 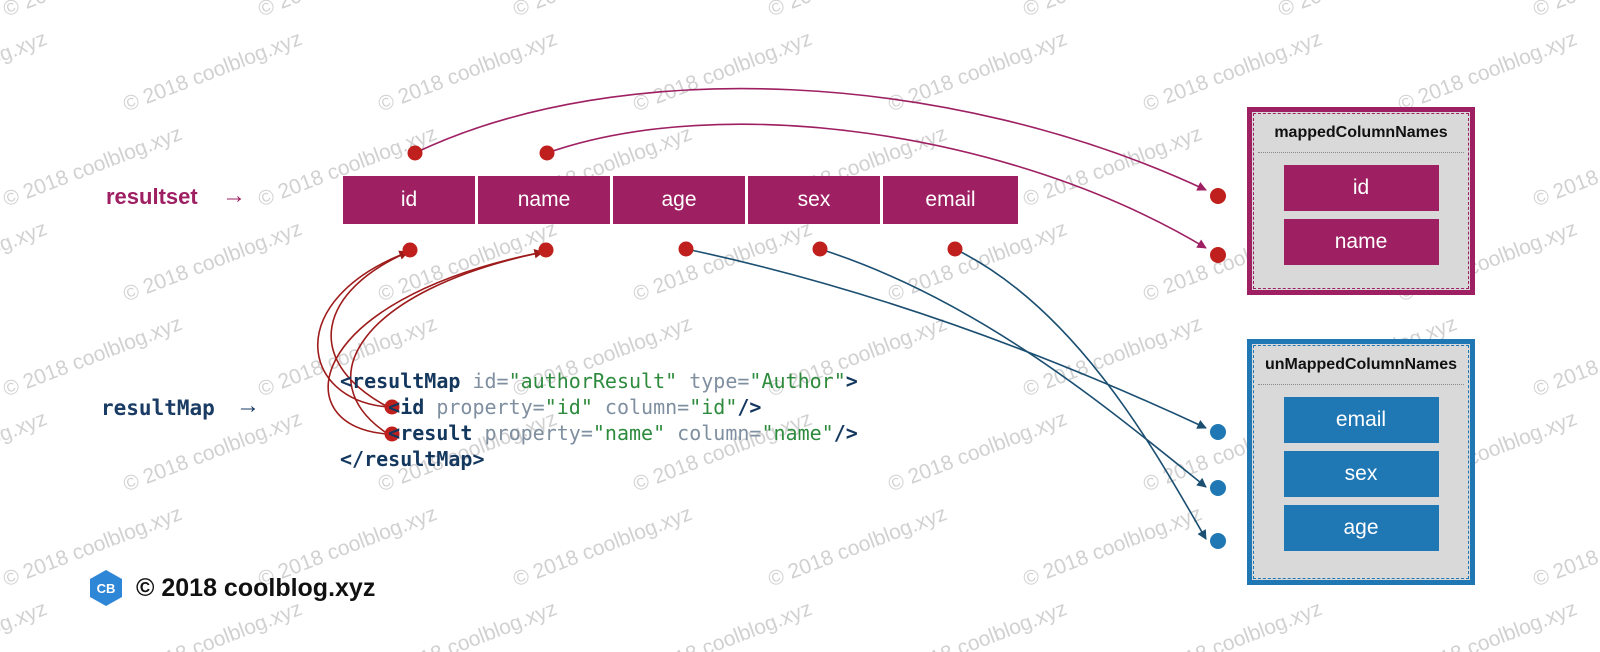 What do you see at coordinates (1361, 420) in the screenshot?
I see `panel-item-email: email` at bounding box center [1361, 420].